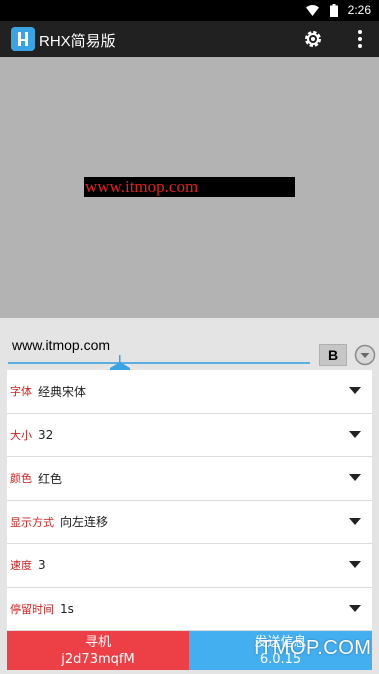  What do you see at coordinates (46, 434) in the screenshot?
I see `setting-value: 32` at bounding box center [46, 434].